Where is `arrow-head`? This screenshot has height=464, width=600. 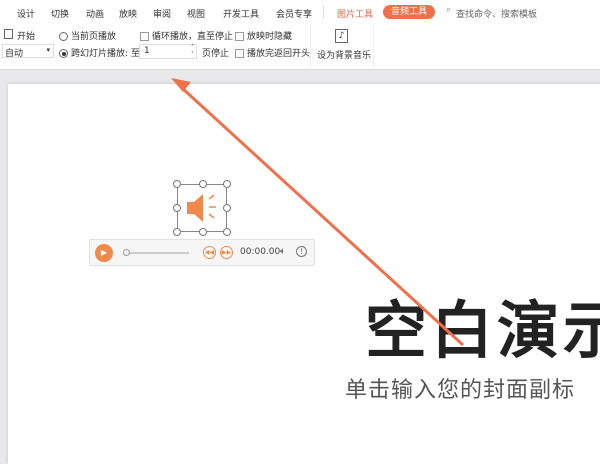
arrow-head is located at coordinates (181, 85).